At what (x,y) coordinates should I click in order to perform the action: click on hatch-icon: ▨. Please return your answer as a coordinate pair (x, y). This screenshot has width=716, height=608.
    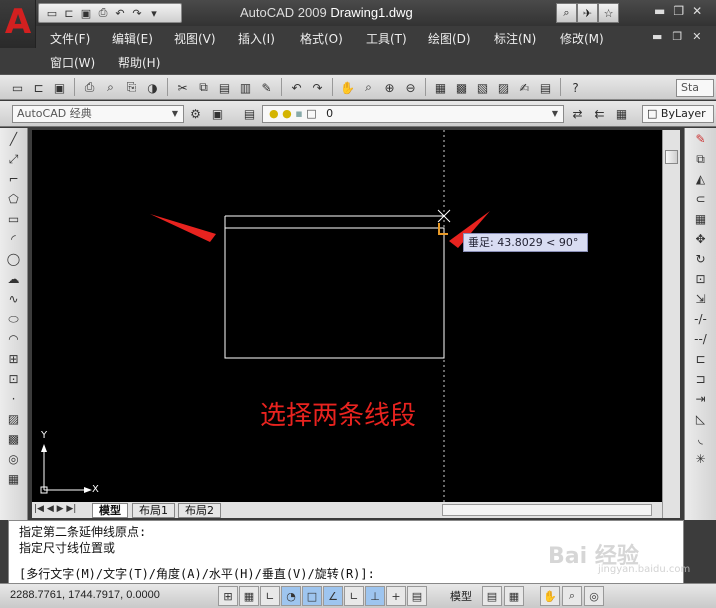
    Looking at the image, I should click on (13, 419).